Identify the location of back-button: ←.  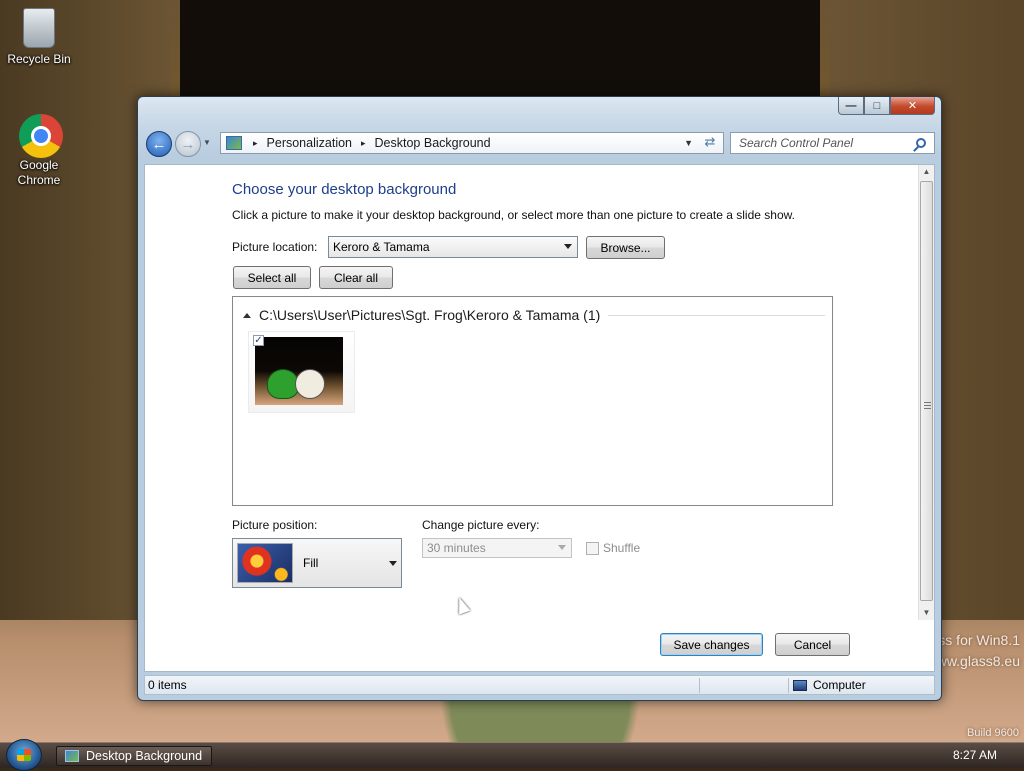
(159, 144).